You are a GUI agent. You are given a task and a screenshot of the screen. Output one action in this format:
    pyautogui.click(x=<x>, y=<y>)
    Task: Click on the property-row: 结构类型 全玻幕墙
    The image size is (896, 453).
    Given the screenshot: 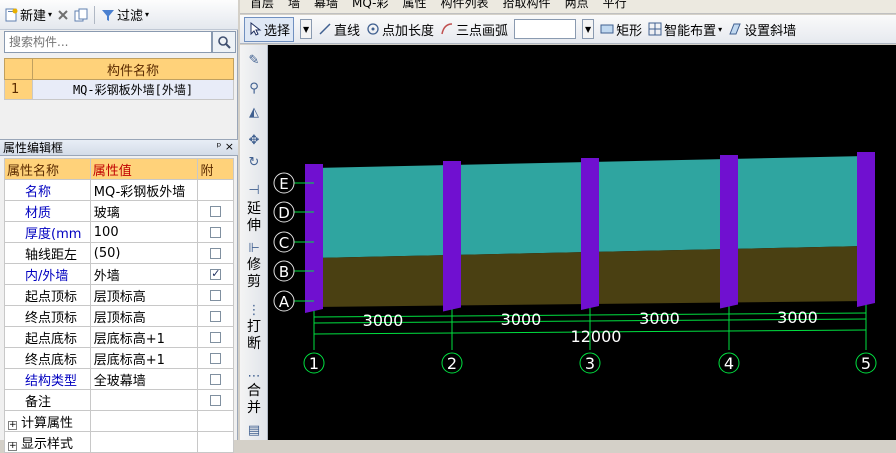 What is the action you would take?
    pyautogui.click(x=119, y=379)
    